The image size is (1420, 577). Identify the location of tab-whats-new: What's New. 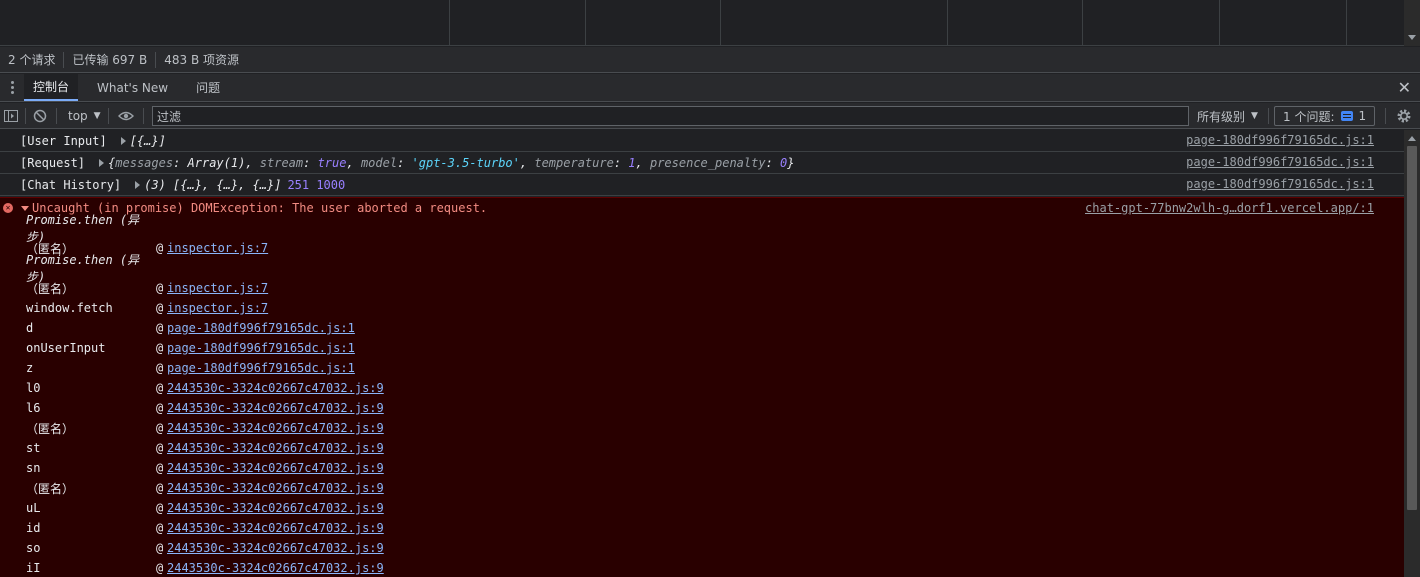
(132, 87).